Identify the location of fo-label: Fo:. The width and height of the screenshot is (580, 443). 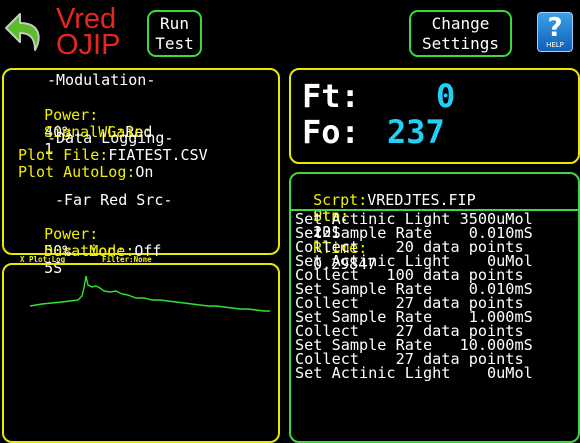
(331, 132).